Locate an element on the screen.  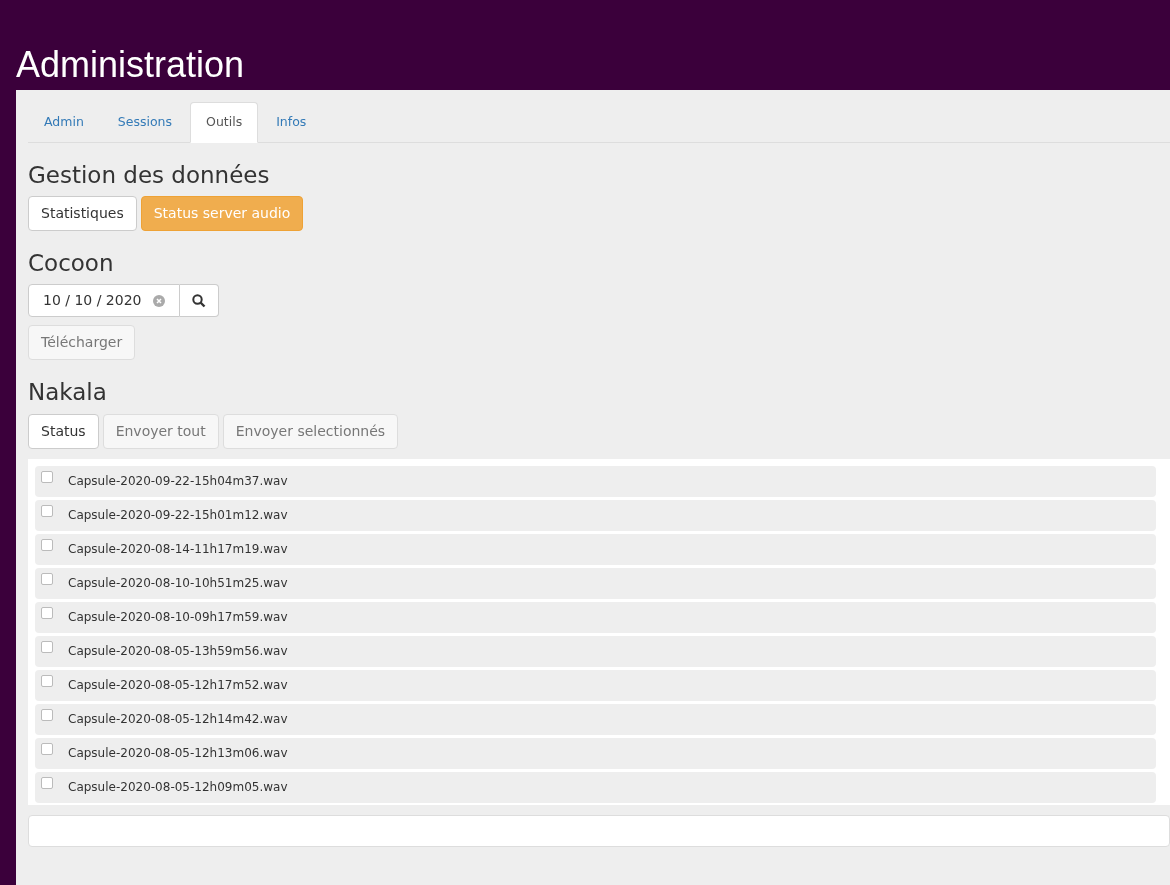
file-row: Capsule-2020-08-05-12h09m05.wav is located at coordinates (595, 787).